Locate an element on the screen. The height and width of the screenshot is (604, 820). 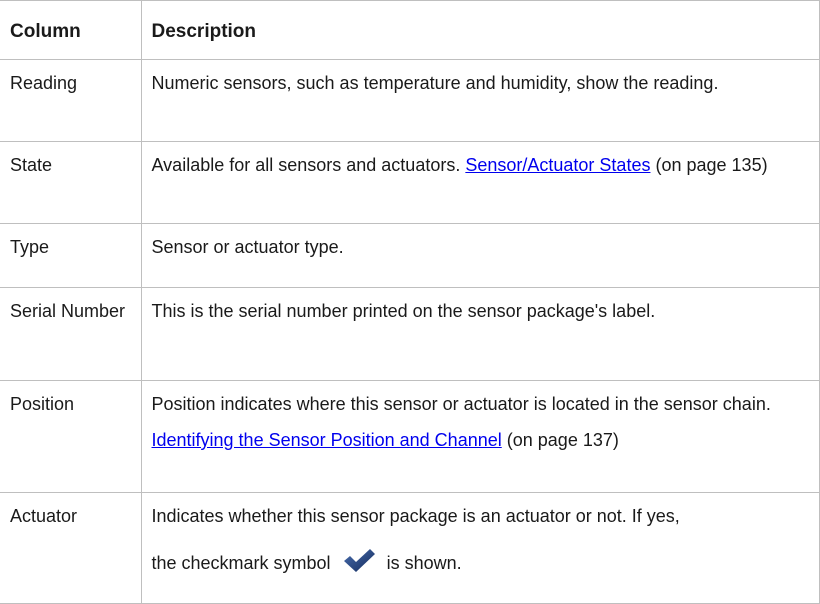
position-text-after: (on page 137) is located at coordinates (562, 440).